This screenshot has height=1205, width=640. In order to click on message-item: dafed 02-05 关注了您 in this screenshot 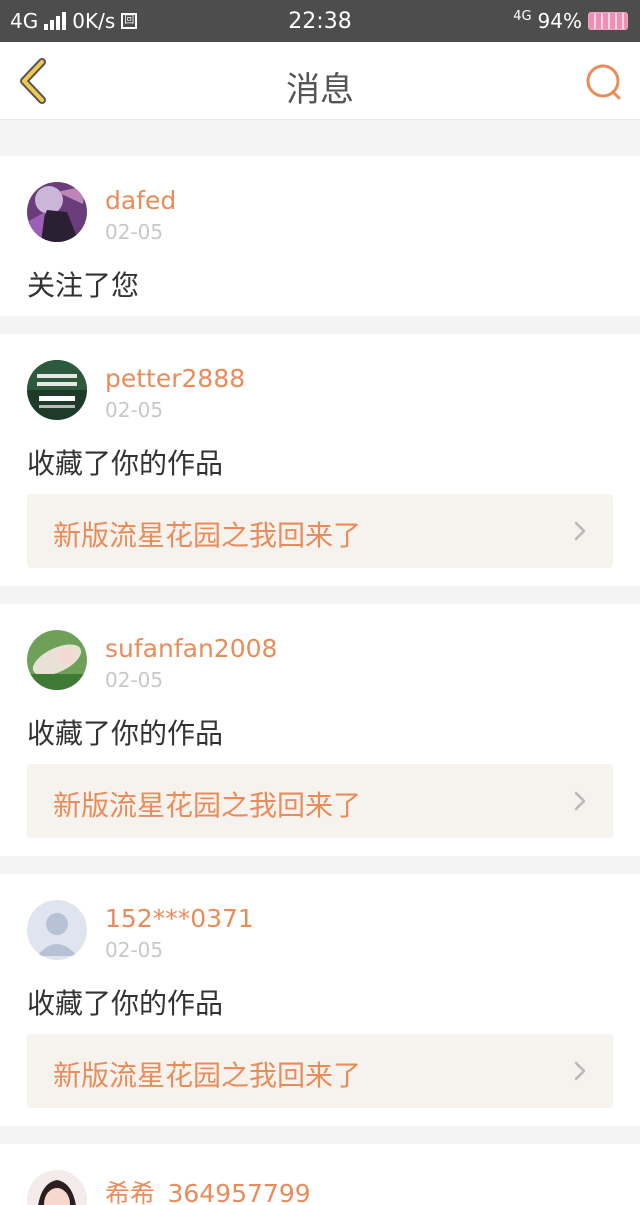, I will do `click(320, 236)`.